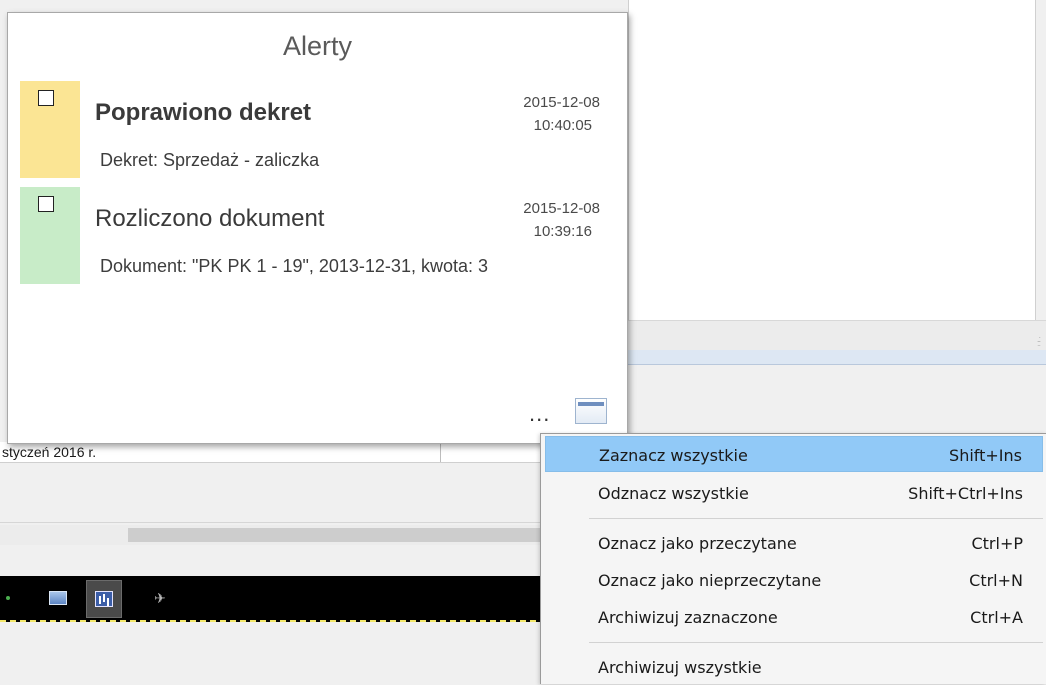  Describe the element at coordinates (270, 452) in the screenshot. I see `status-row: styczeń 2016 r.` at that location.